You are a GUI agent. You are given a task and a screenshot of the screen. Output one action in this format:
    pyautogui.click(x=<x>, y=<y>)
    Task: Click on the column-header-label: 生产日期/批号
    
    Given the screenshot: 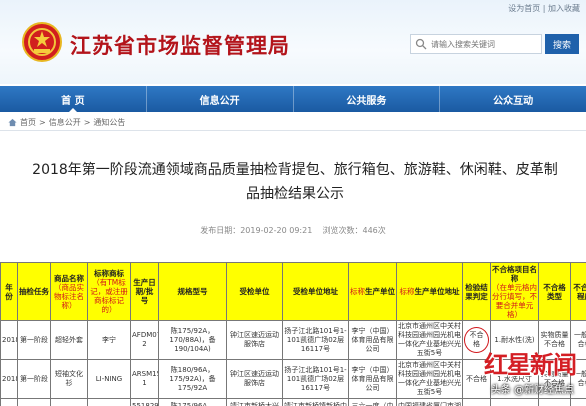 What is the action you would take?
    pyautogui.click(x=144, y=291)
    